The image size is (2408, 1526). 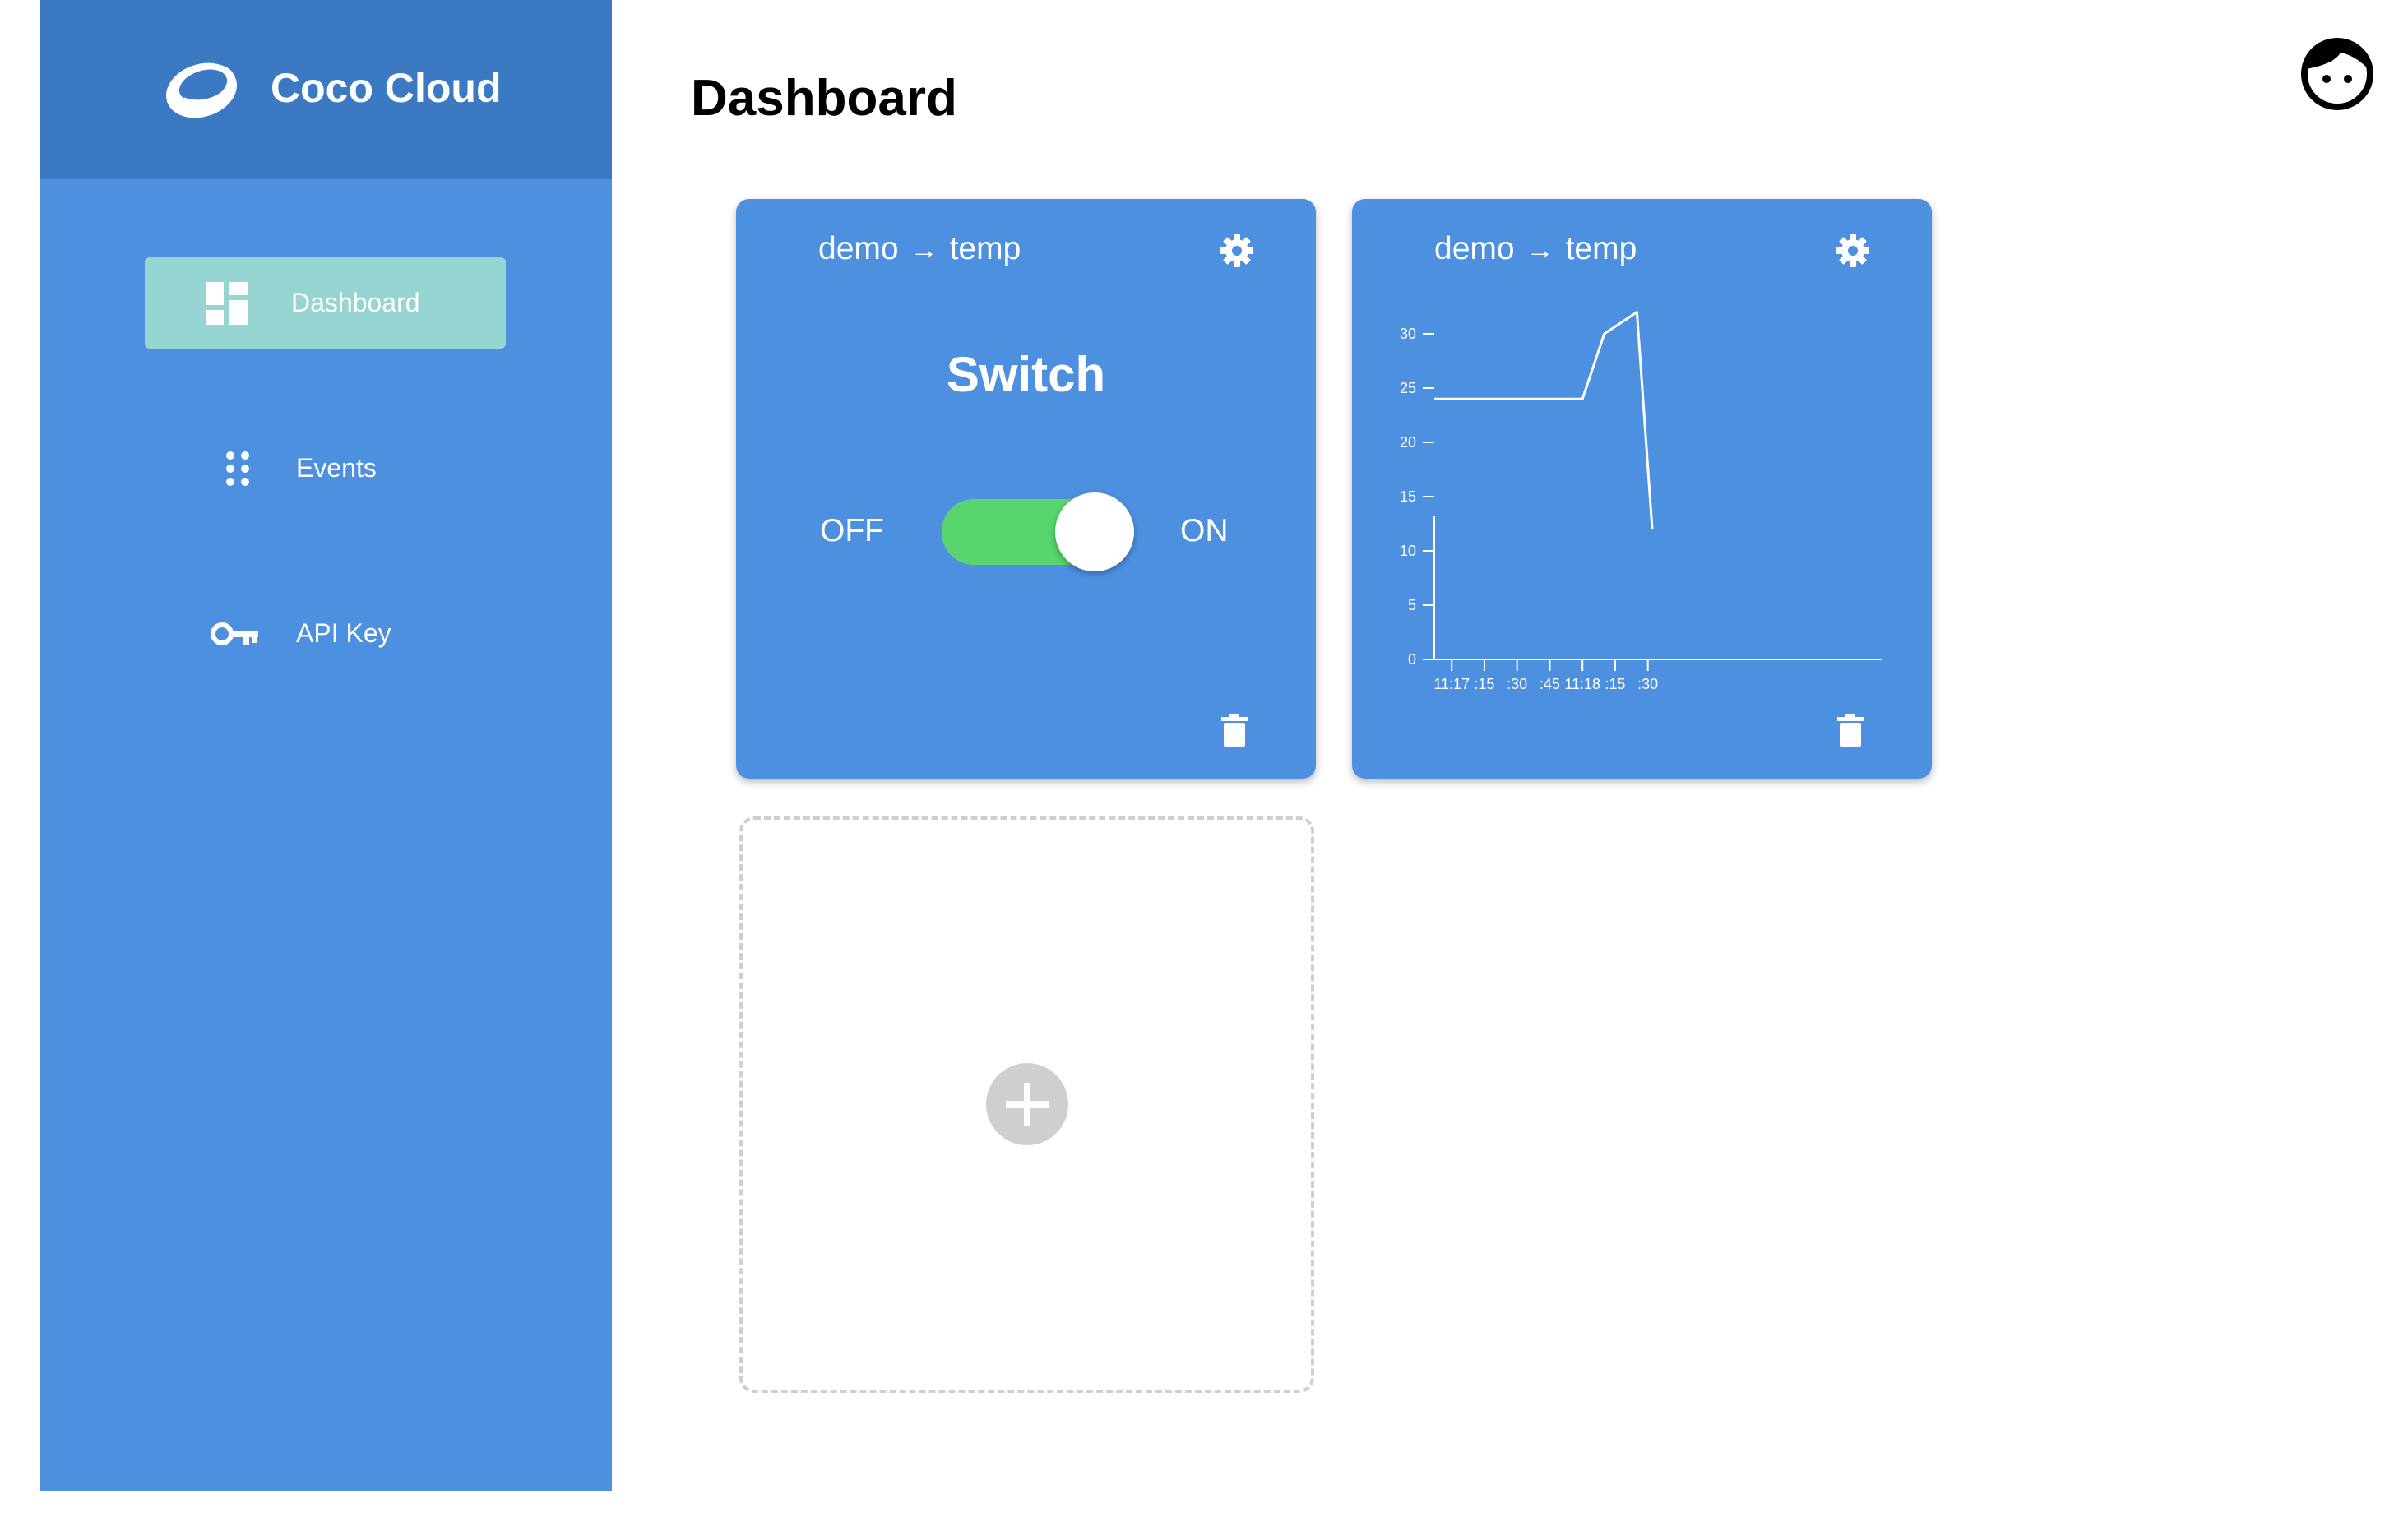 What do you see at coordinates (343, 633) in the screenshot?
I see `sidebar-item-label: API Key` at bounding box center [343, 633].